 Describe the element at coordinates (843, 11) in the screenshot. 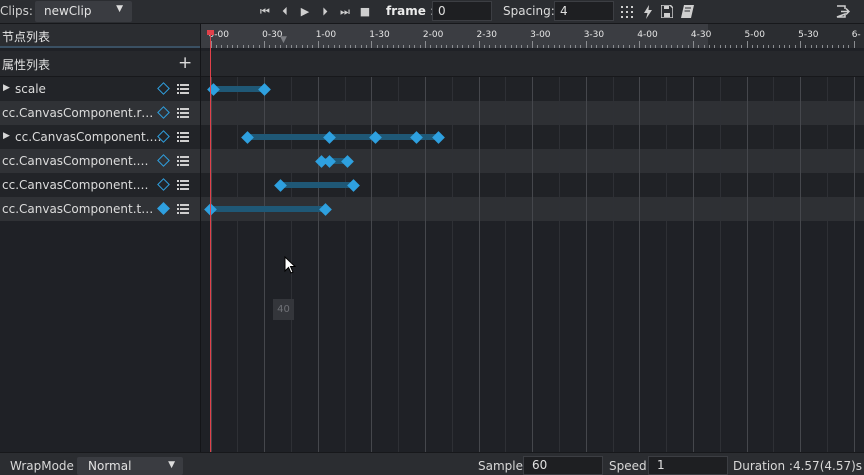

I see `exit-icon` at that location.